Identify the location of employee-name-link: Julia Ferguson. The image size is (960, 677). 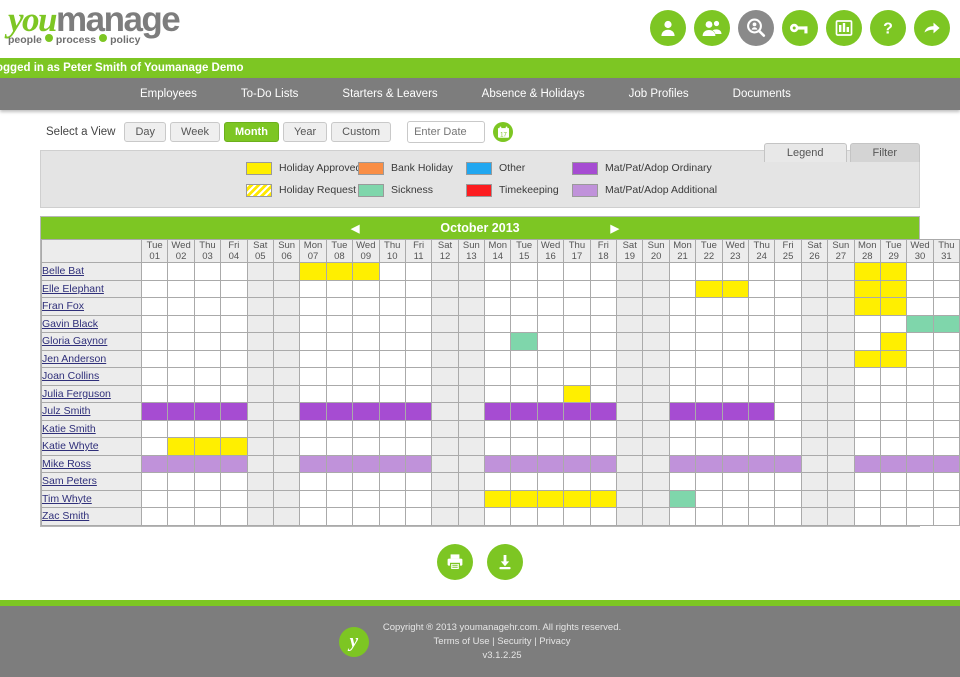
(76, 394).